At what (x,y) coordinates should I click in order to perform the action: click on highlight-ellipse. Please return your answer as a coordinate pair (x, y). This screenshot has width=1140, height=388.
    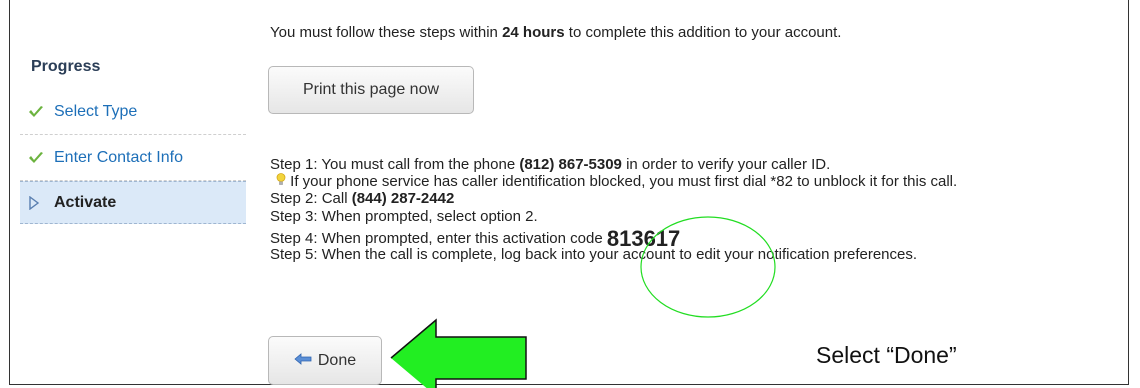
    Looking at the image, I should click on (708, 267).